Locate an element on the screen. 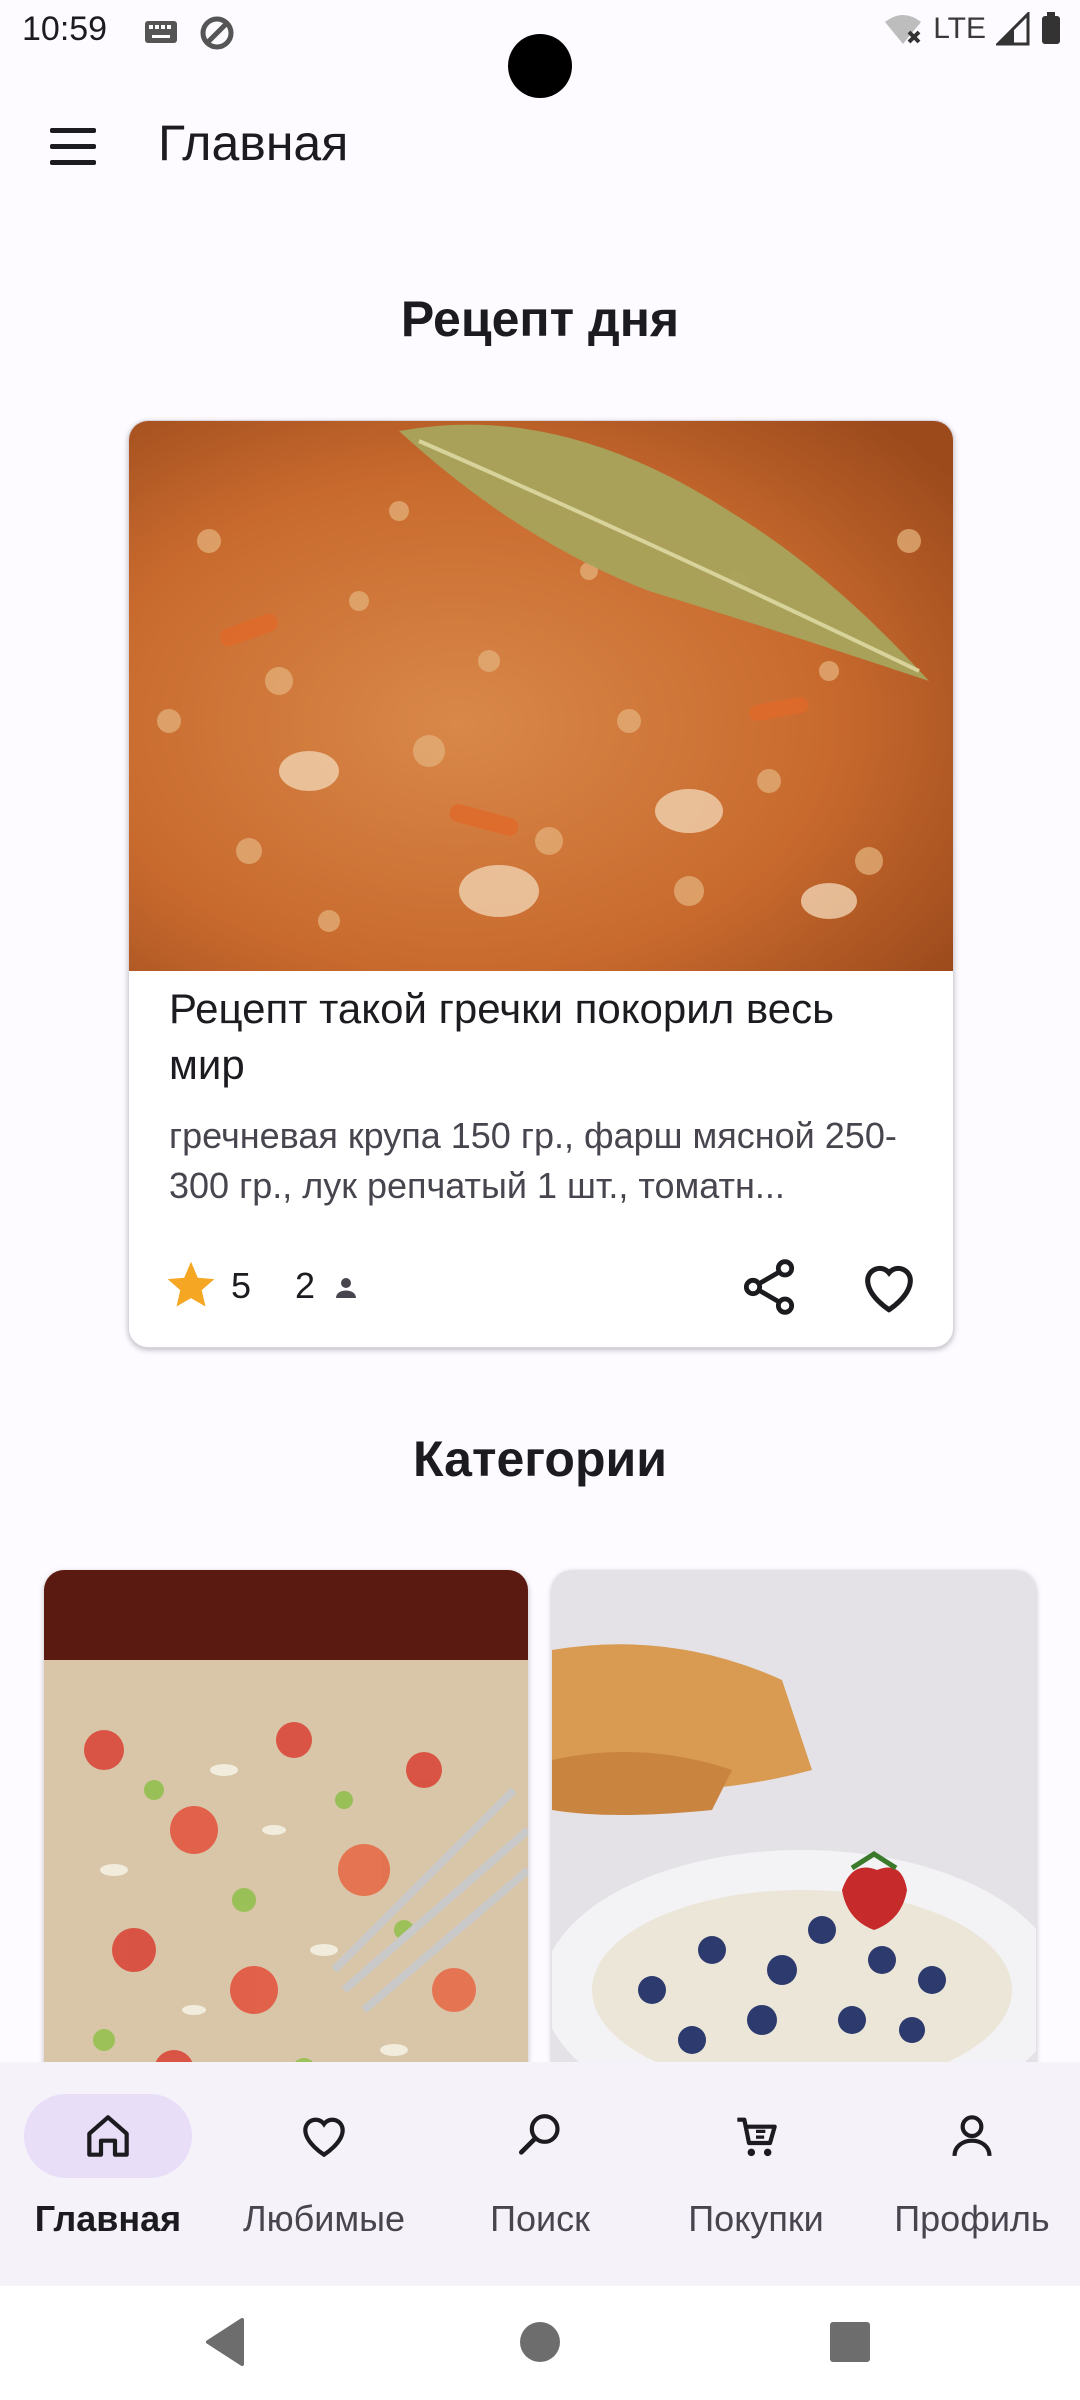 This screenshot has height=2400, width=1080. star-icon is located at coordinates (191, 1284).